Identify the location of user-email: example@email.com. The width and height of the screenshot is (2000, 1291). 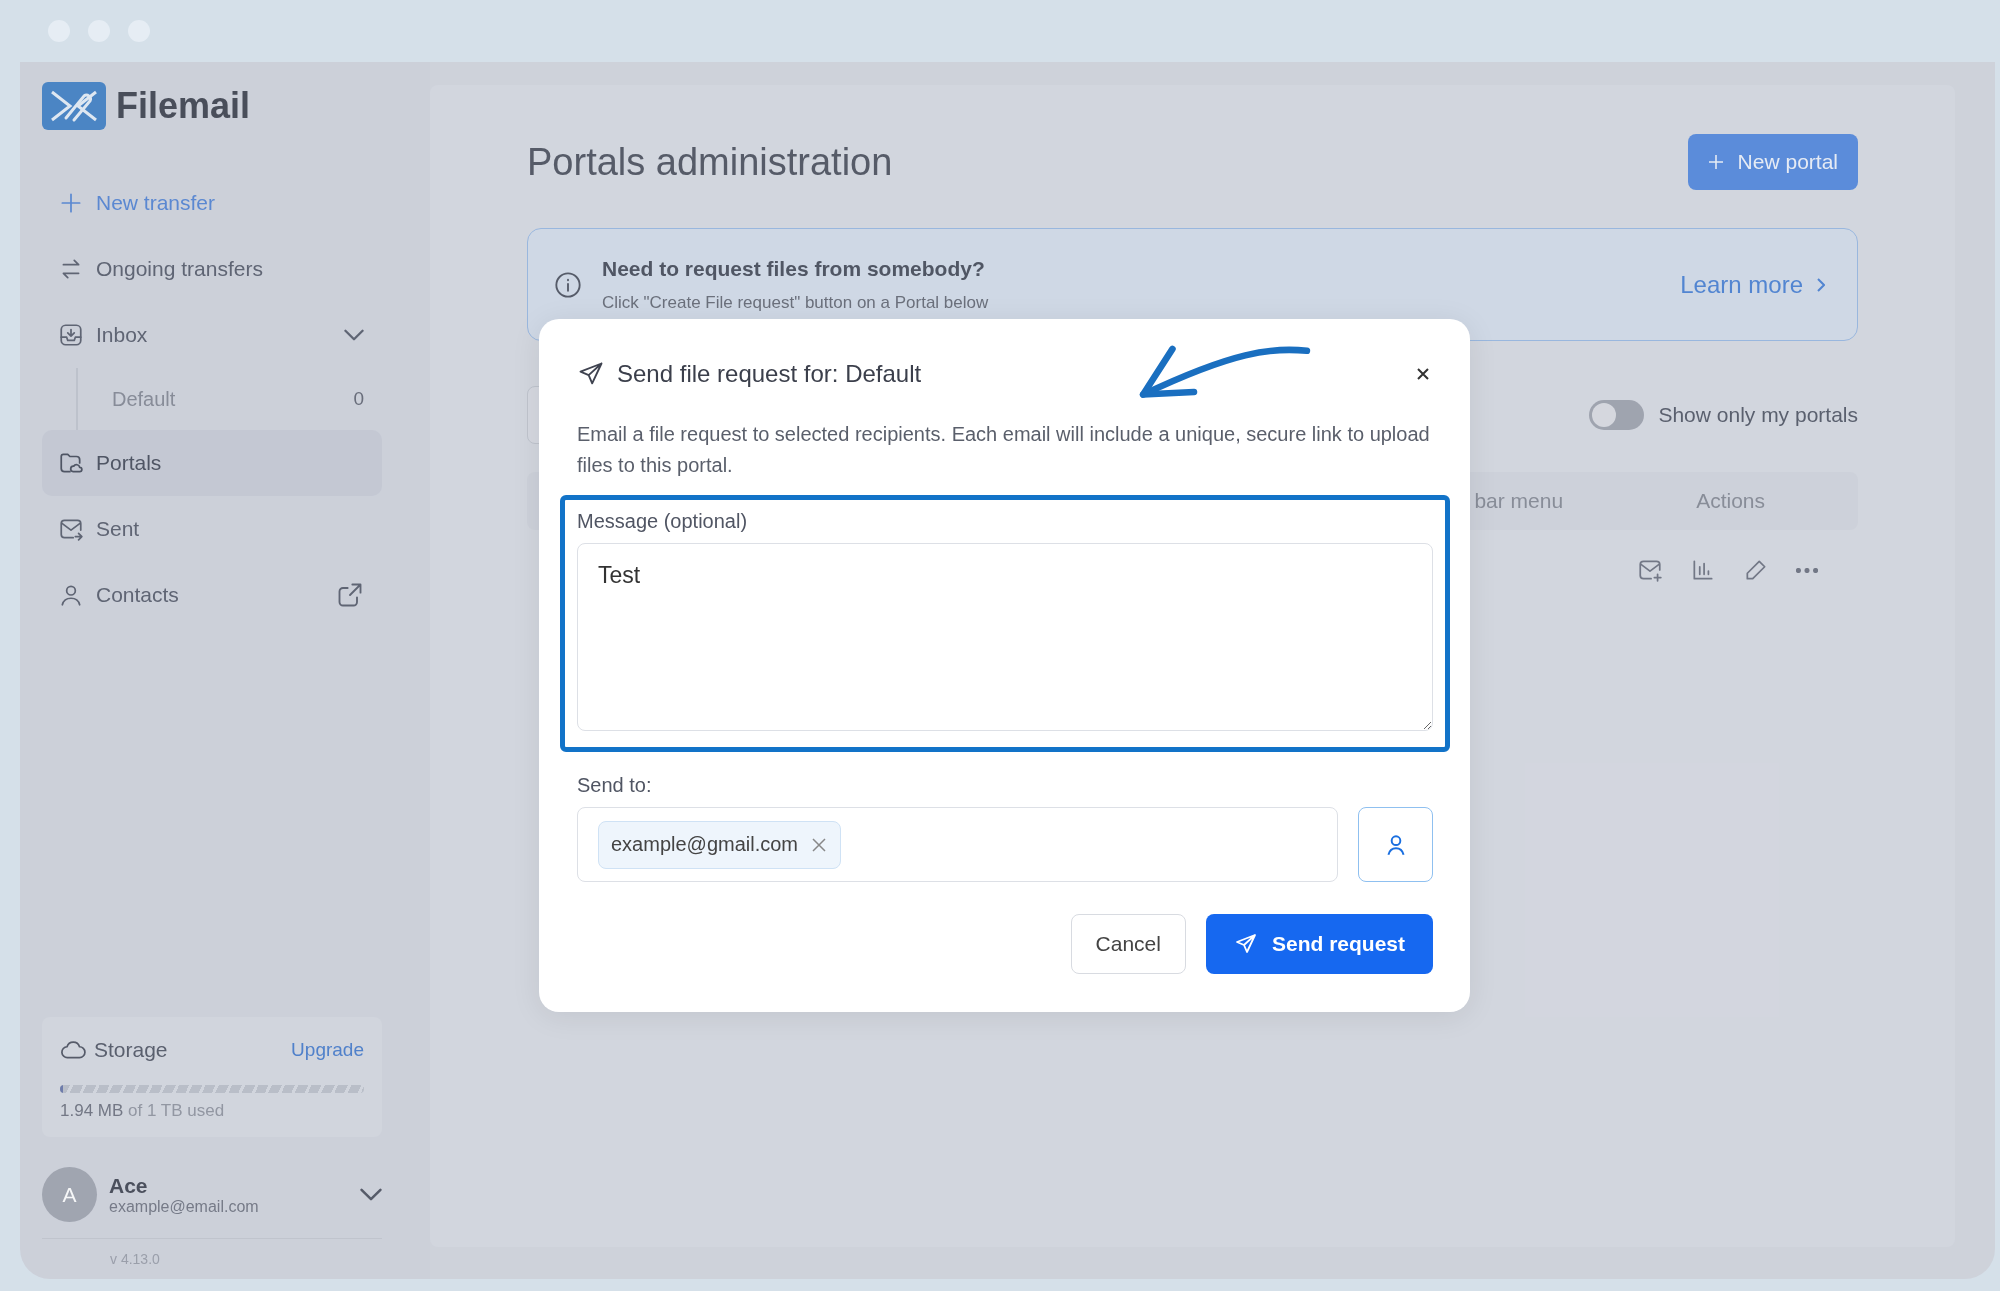
(184, 1206).